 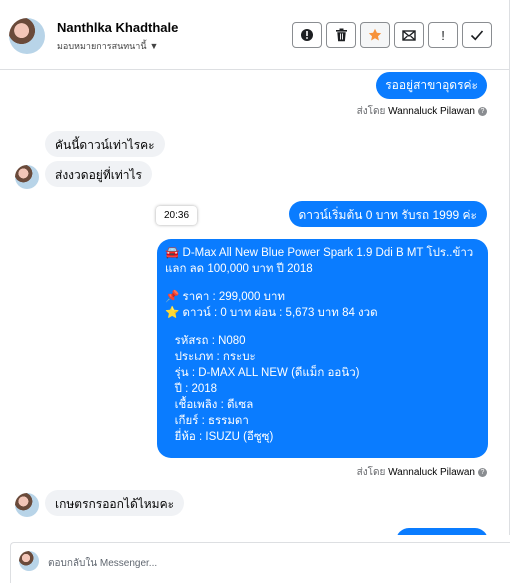 I want to click on mark-unread-icon, so click(x=409, y=35).